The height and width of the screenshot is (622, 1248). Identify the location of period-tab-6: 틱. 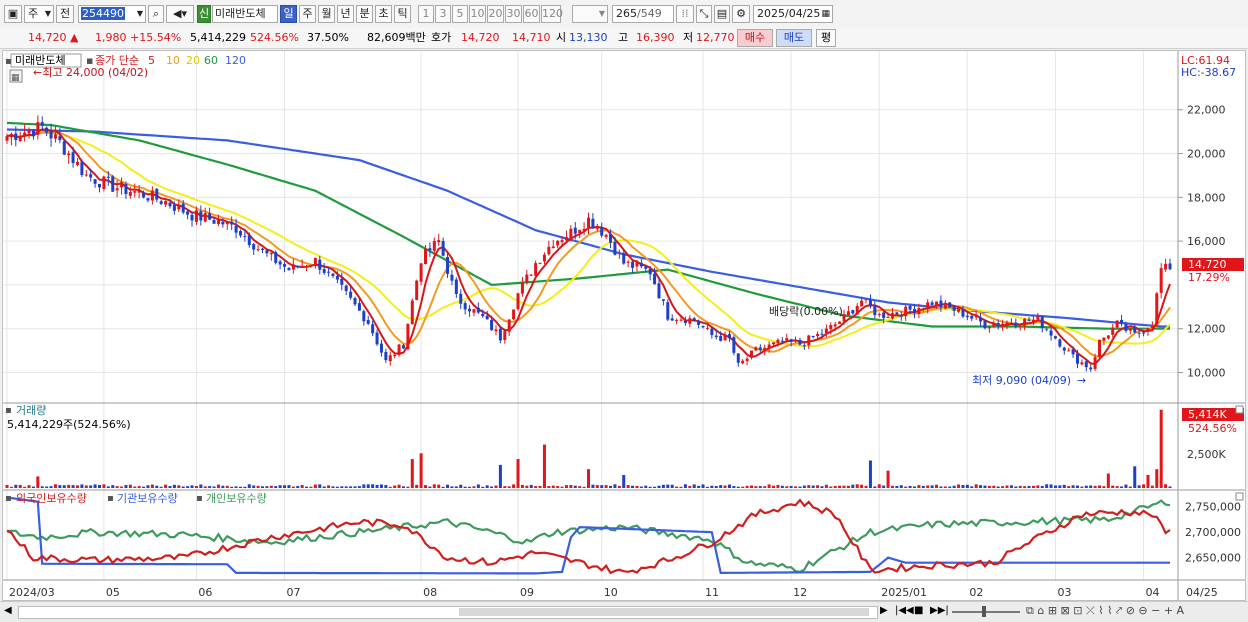
(402, 14).